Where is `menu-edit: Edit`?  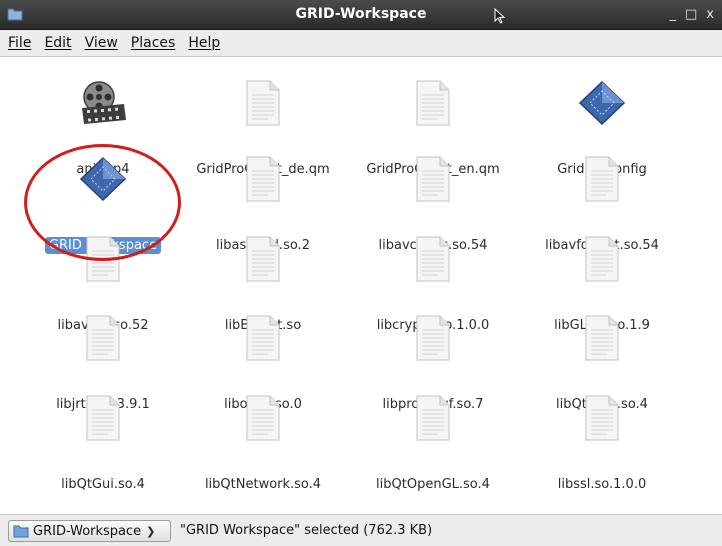
menu-edit: Edit is located at coordinates (57, 43).